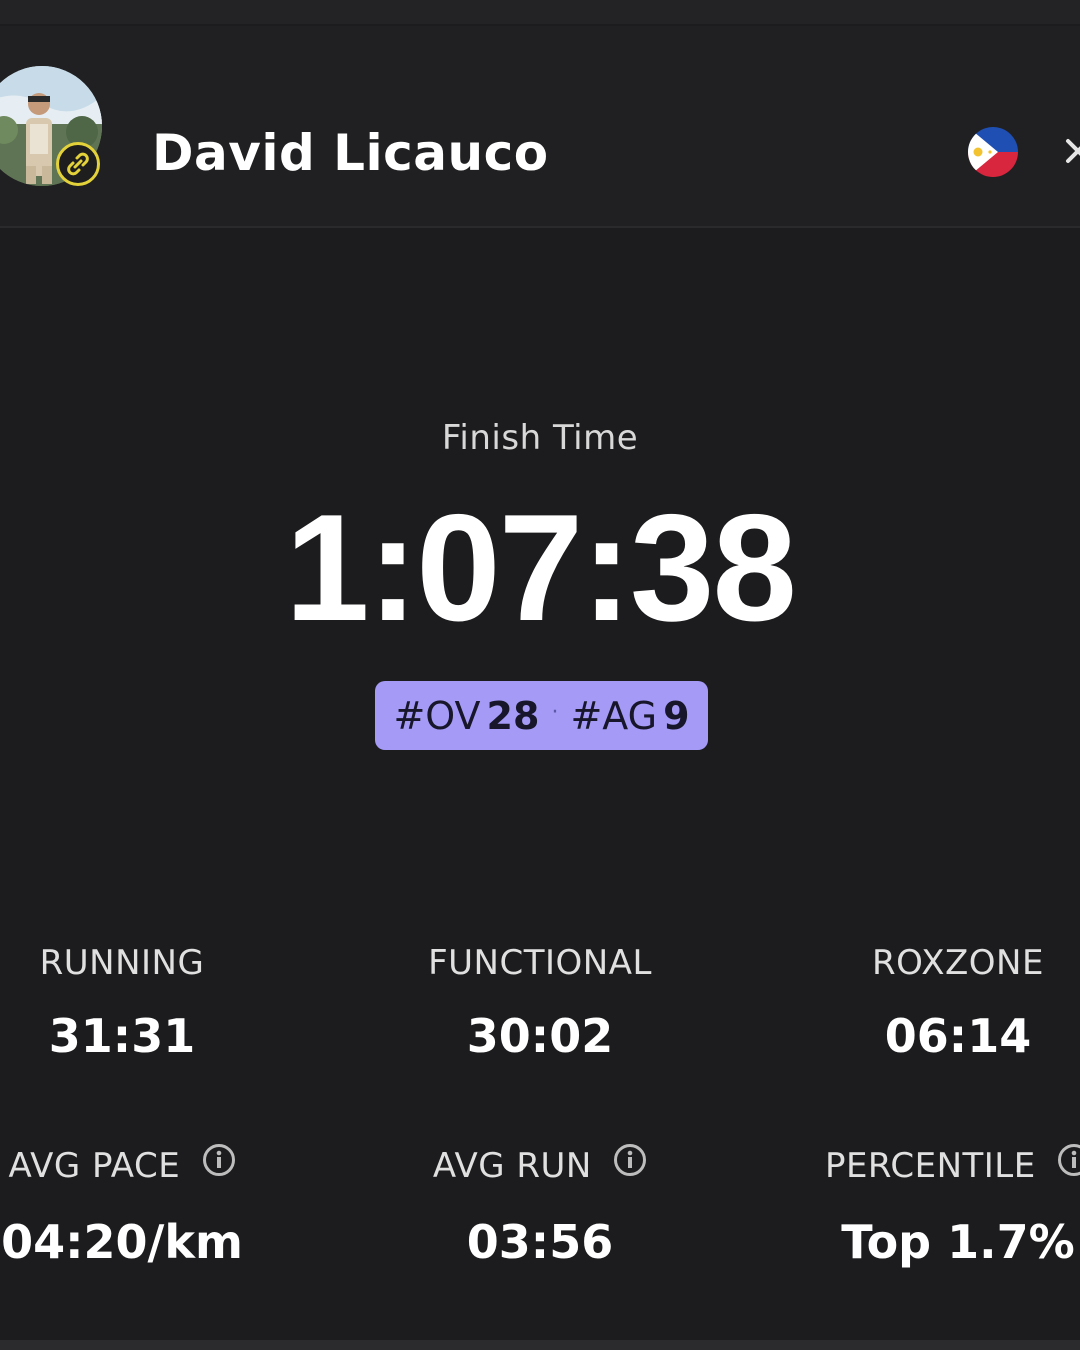 This screenshot has height=1350, width=1080. What do you see at coordinates (540, 1036) in the screenshot?
I see `split-functional-value: 30:02` at bounding box center [540, 1036].